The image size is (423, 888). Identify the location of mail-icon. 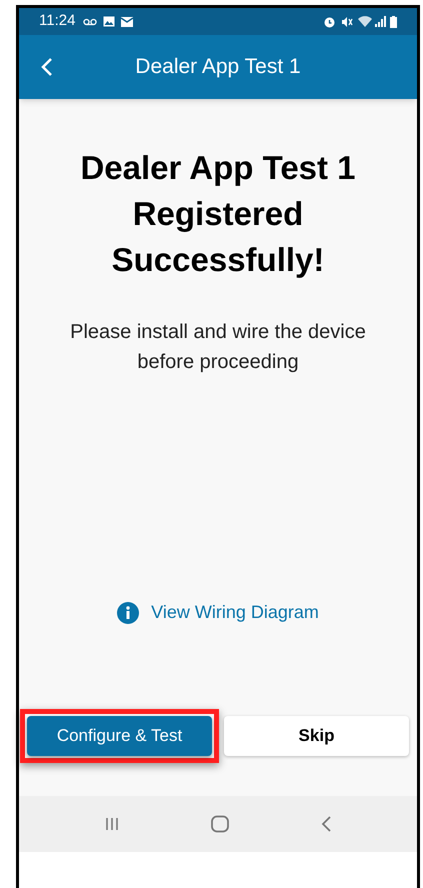
(127, 21).